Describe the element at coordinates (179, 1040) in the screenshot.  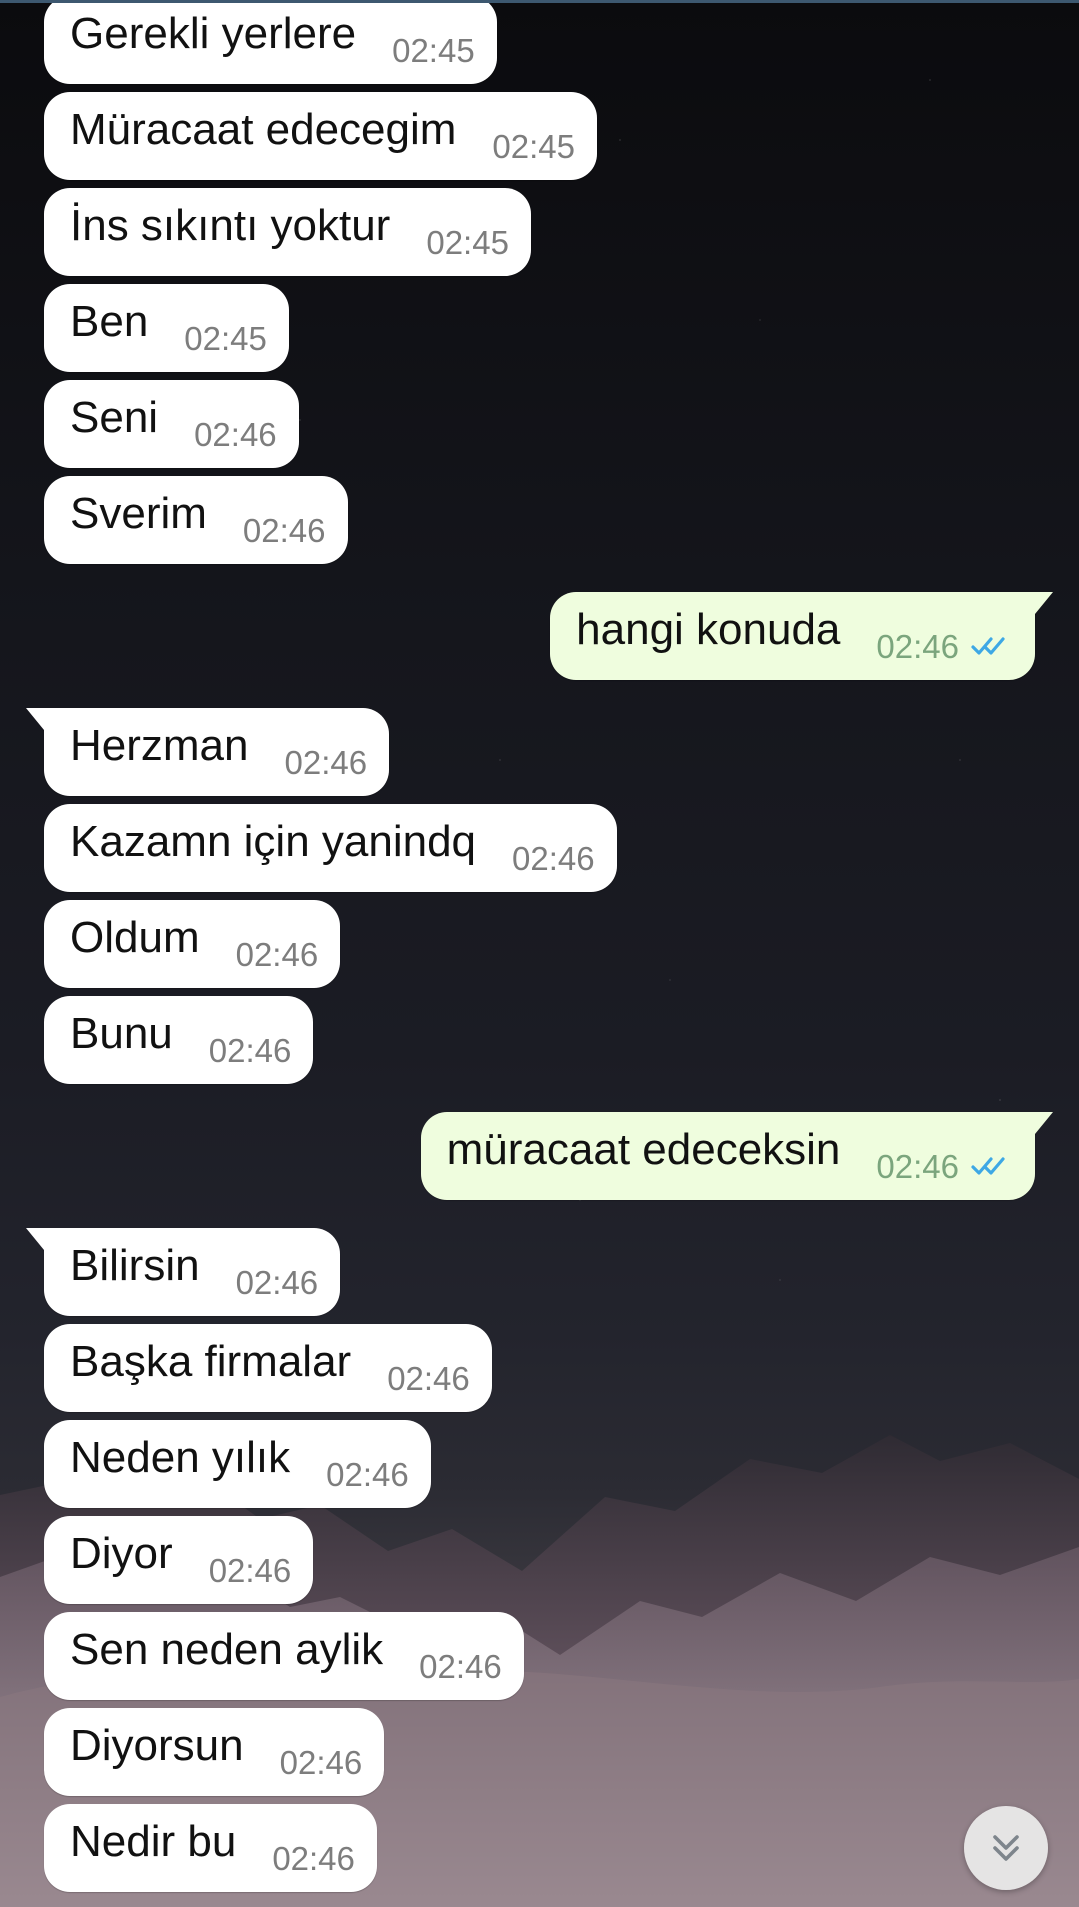
I see `message-bubble: Bunu 02:46` at that location.